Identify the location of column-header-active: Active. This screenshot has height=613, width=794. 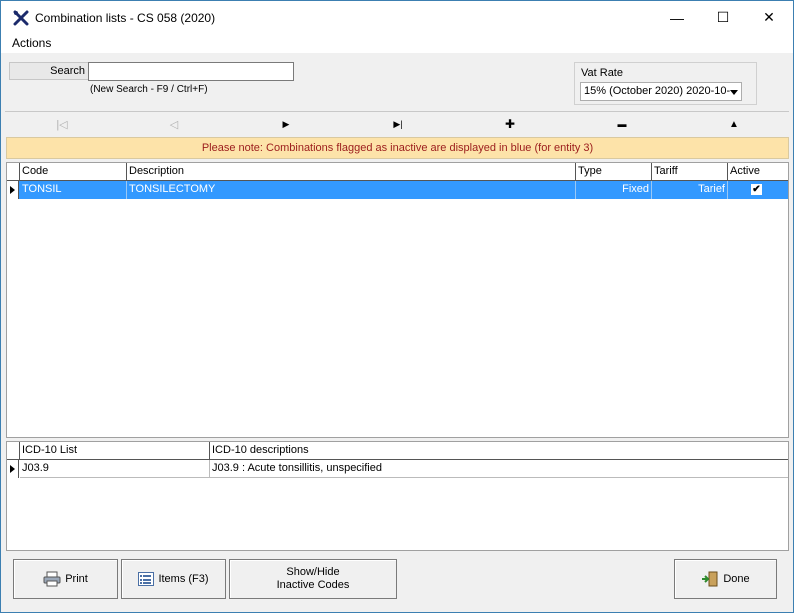
(758, 172).